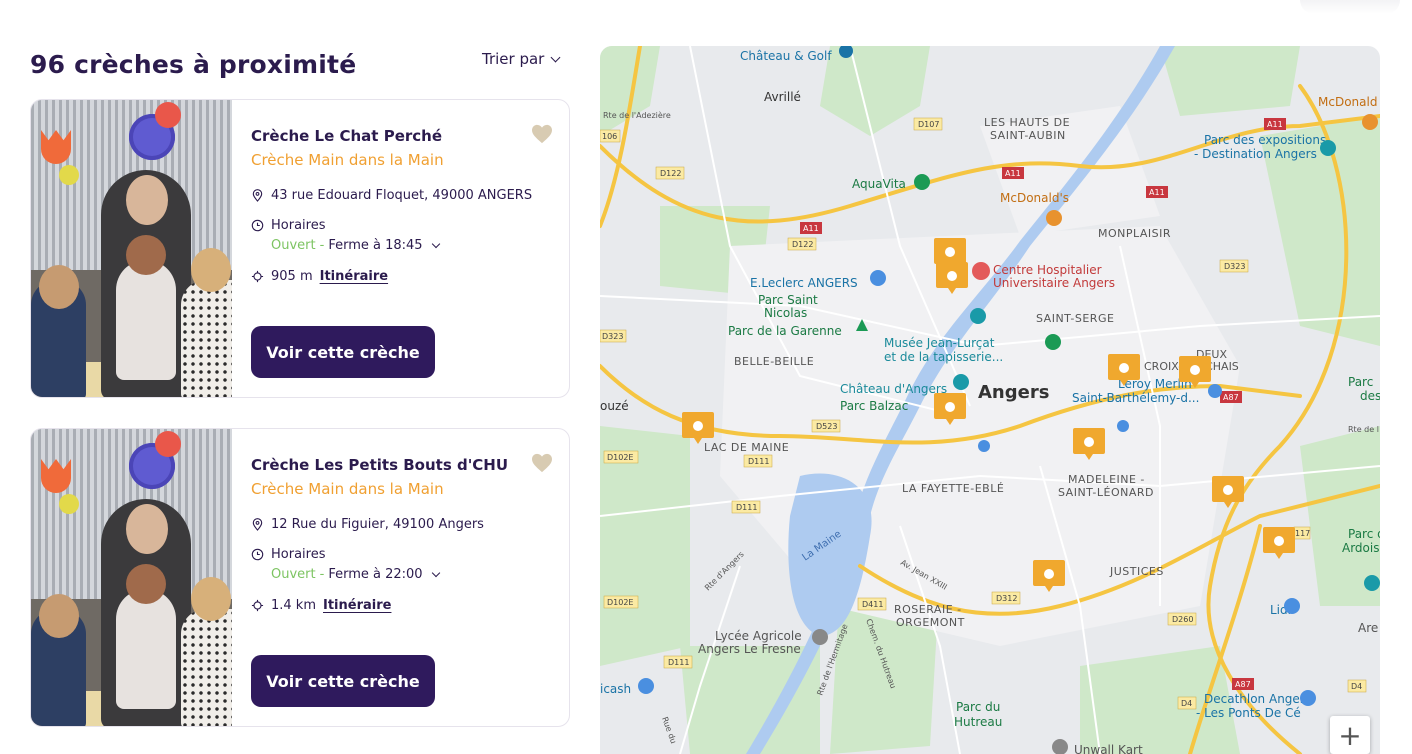  What do you see at coordinates (637, 115) in the screenshot?
I see `map-label: Rte de l'Adezière` at bounding box center [637, 115].